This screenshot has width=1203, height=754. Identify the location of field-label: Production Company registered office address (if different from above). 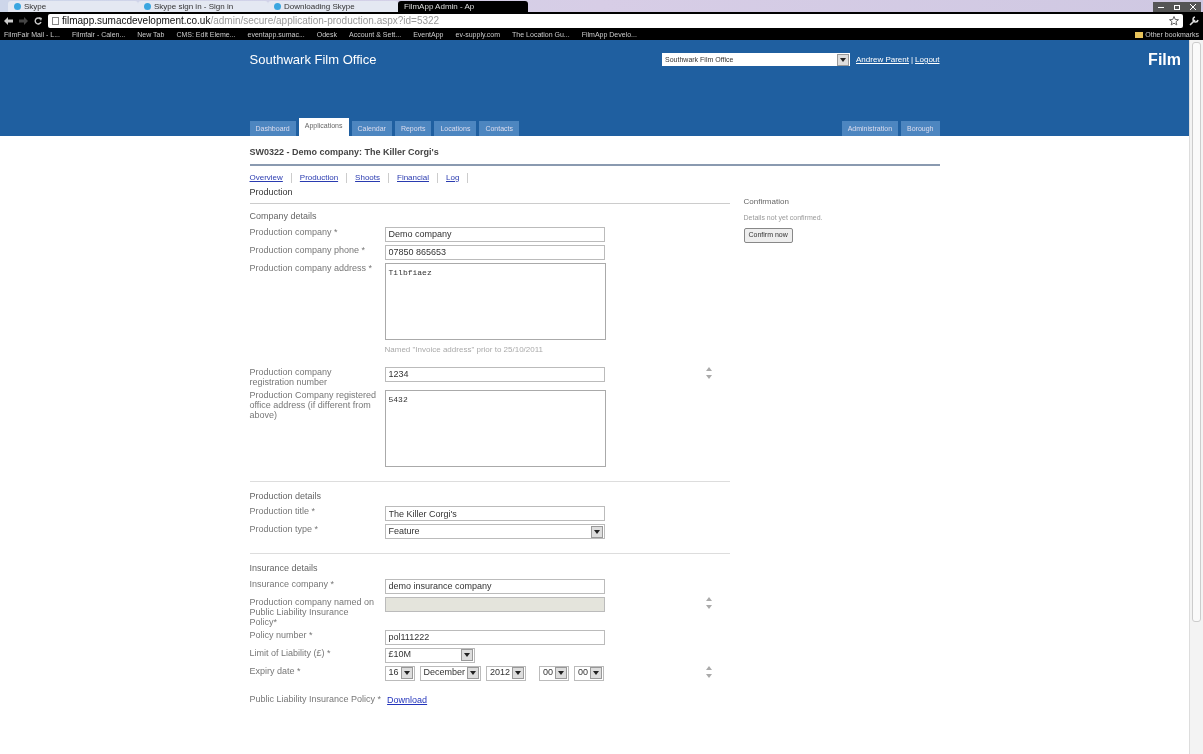
(313, 404).